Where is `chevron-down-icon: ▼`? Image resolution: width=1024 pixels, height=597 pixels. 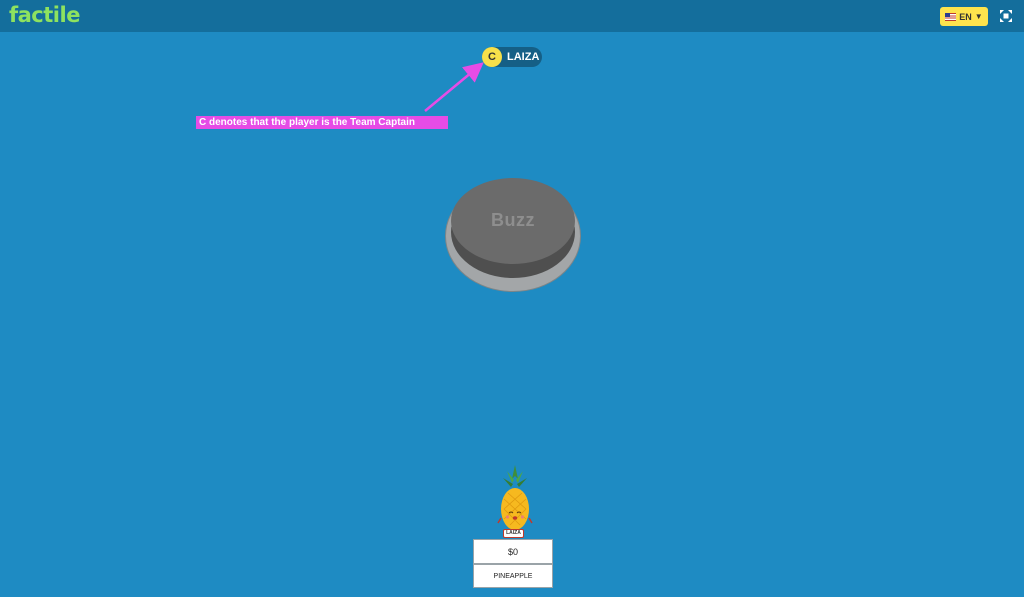
chevron-down-icon: ▼ is located at coordinates (978, 16).